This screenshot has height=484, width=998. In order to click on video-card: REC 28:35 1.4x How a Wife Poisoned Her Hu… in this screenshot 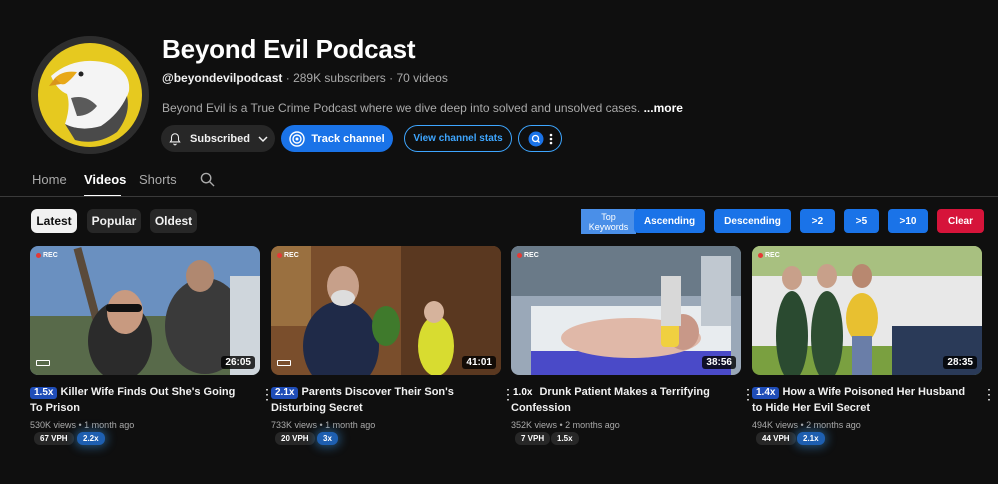, I will do `click(874, 345)`.